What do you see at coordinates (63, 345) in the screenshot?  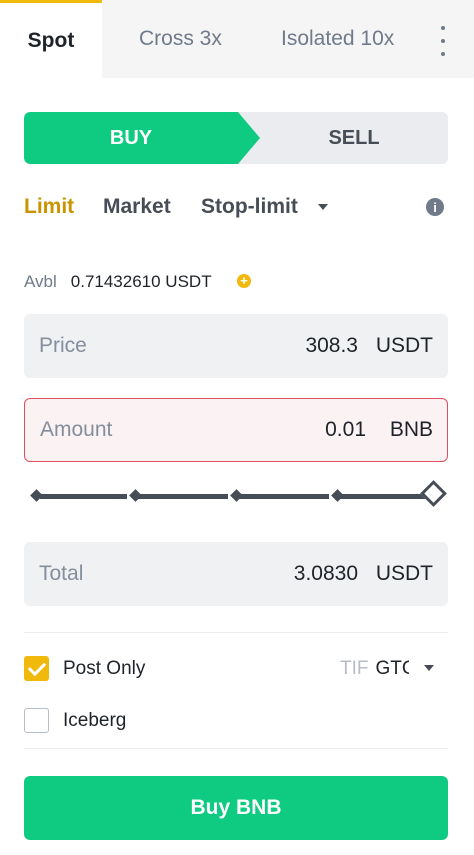 I see `price-label: Price` at bounding box center [63, 345].